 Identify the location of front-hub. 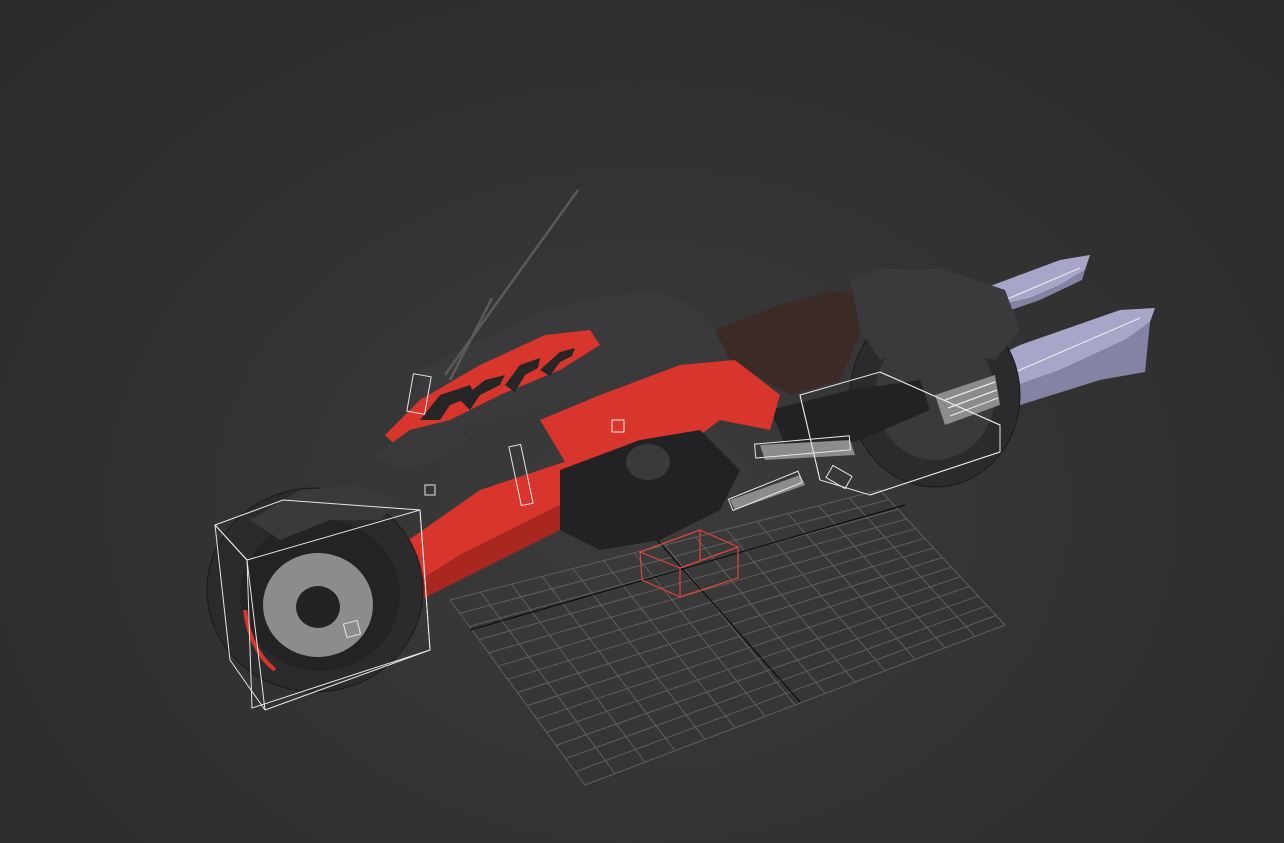
(318, 607).